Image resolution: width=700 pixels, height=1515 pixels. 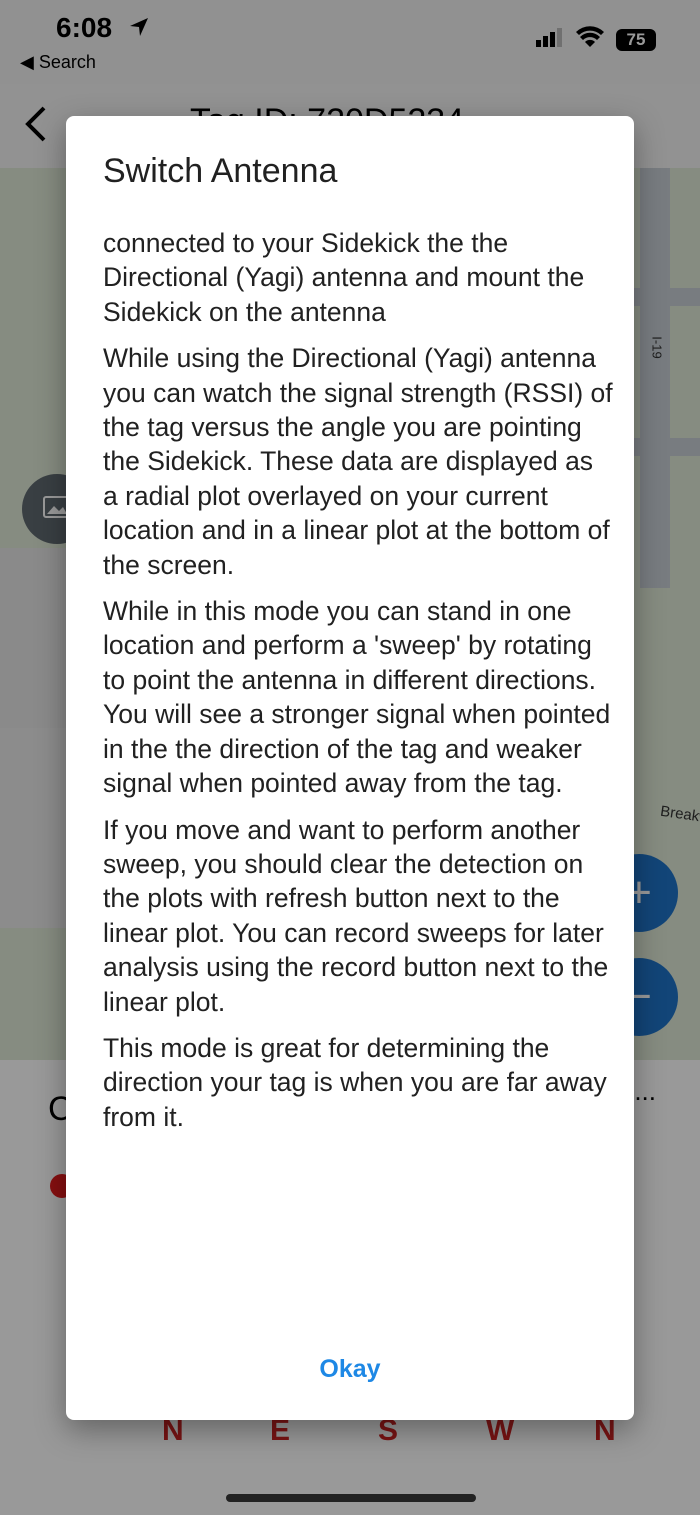 What do you see at coordinates (220, 171) in the screenshot?
I see `dialog-title: Switch Antenna` at bounding box center [220, 171].